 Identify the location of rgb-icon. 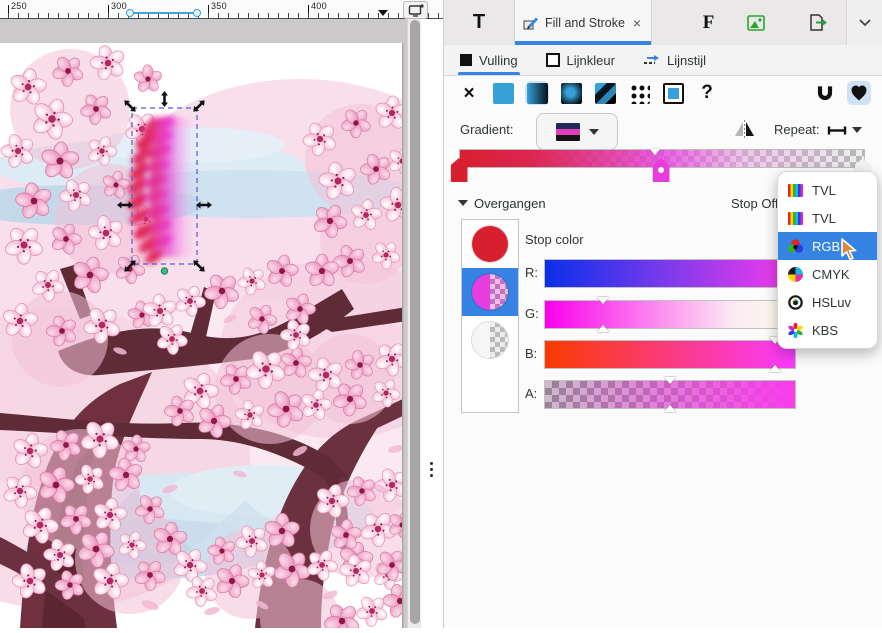
(795, 246).